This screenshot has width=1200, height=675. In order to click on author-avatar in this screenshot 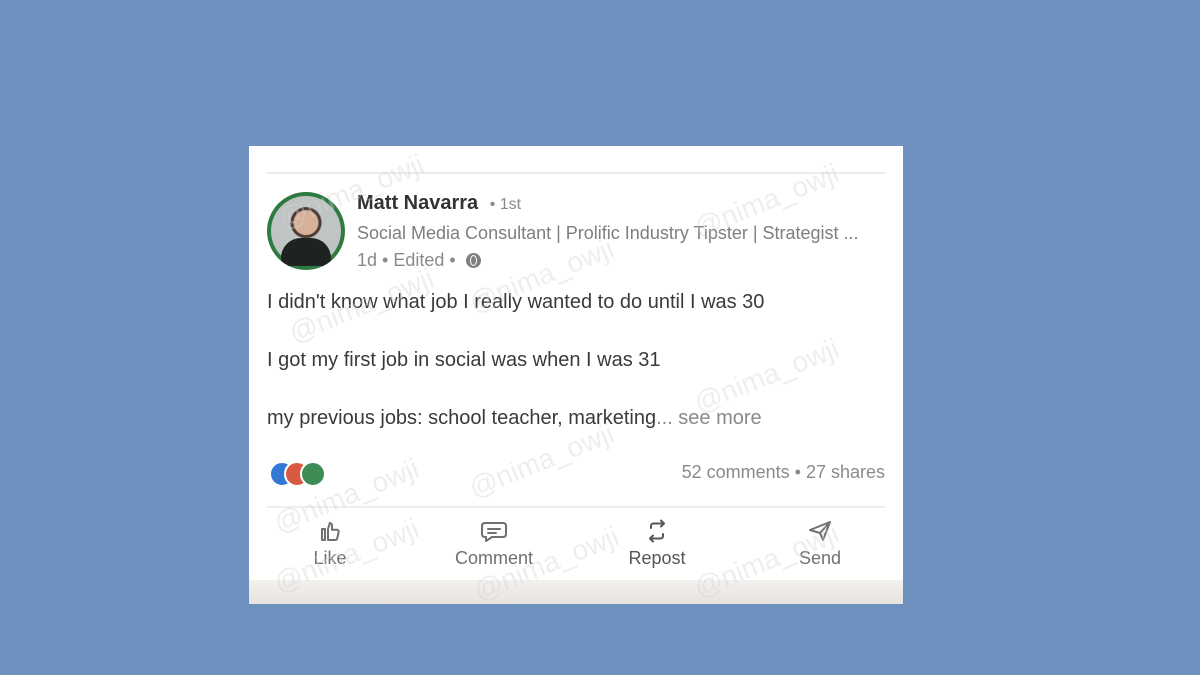, I will do `click(306, 231)`.